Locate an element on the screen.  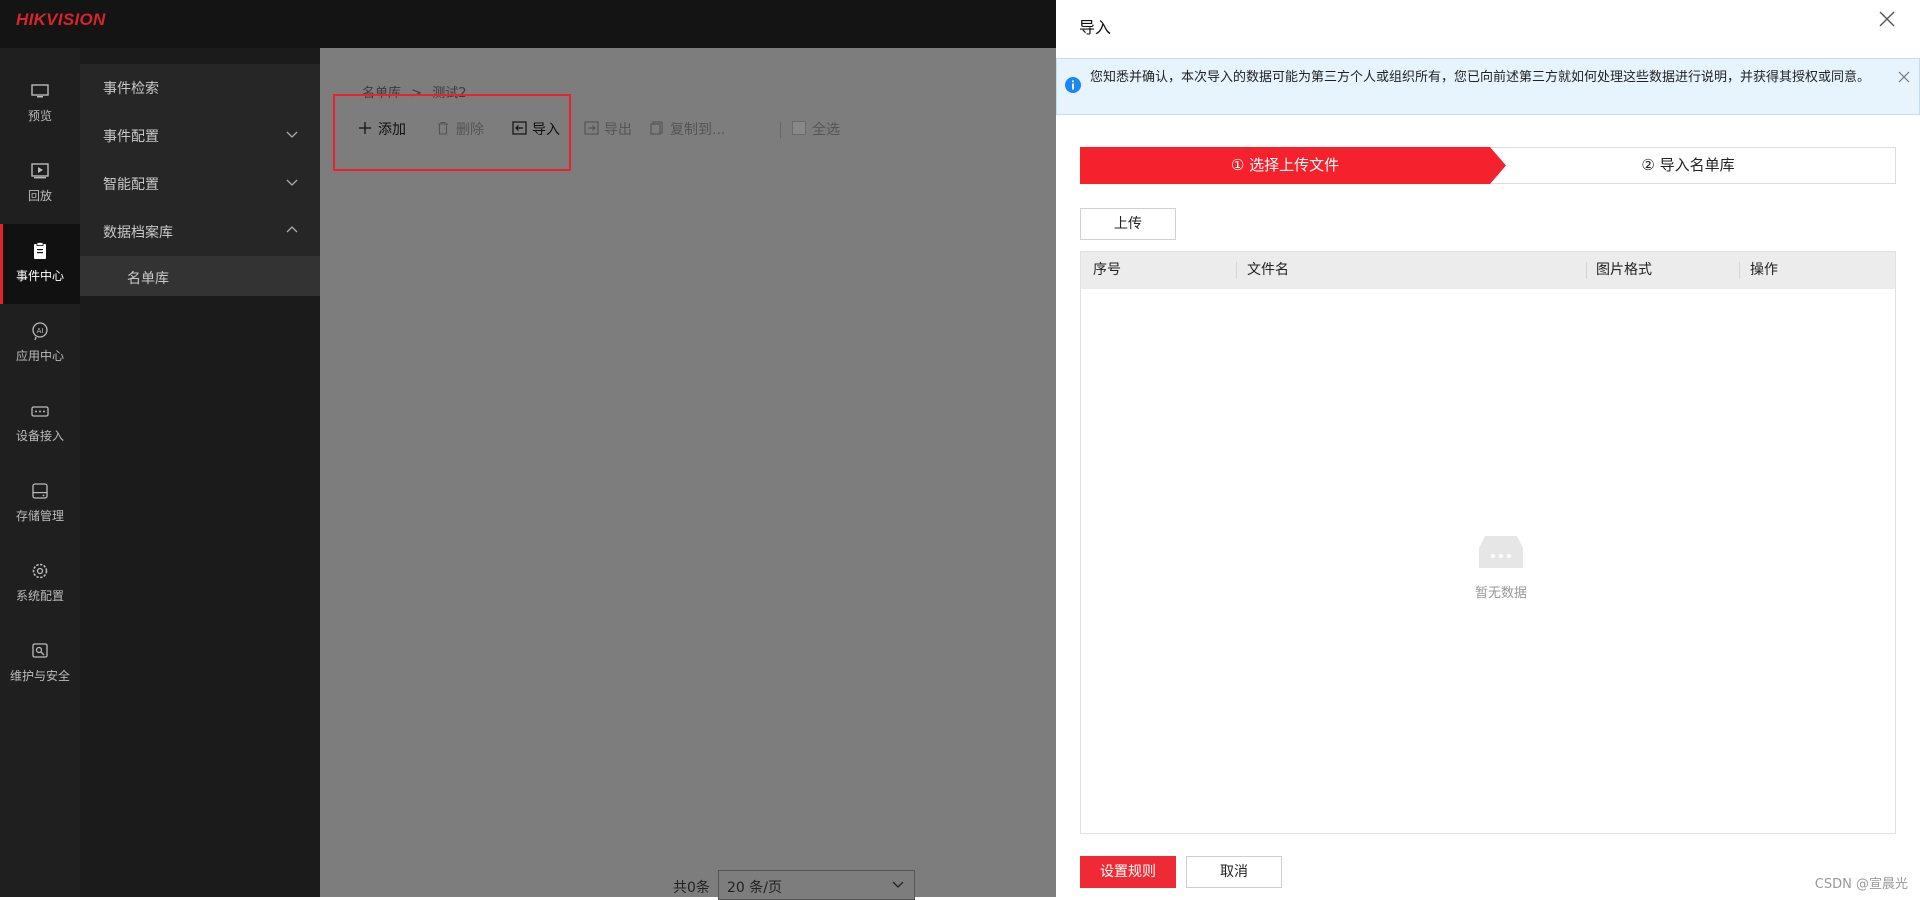
ai-icon: AI is located at coordinates (40, 331).